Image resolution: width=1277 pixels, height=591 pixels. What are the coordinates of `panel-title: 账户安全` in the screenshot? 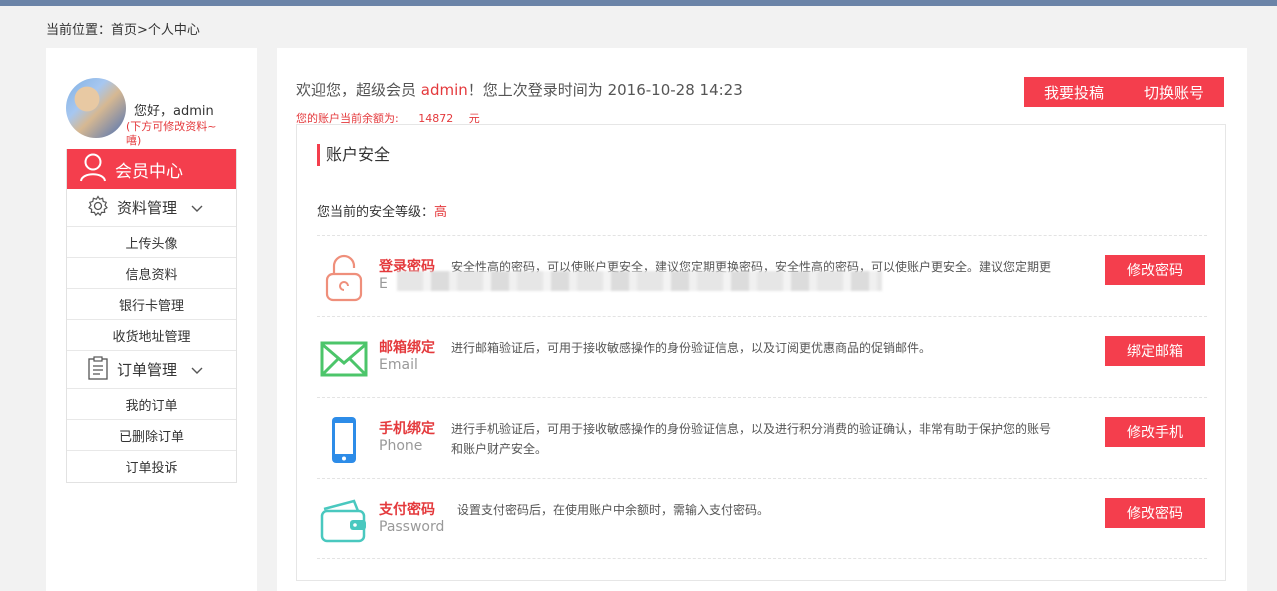 It's located at (353, 155).